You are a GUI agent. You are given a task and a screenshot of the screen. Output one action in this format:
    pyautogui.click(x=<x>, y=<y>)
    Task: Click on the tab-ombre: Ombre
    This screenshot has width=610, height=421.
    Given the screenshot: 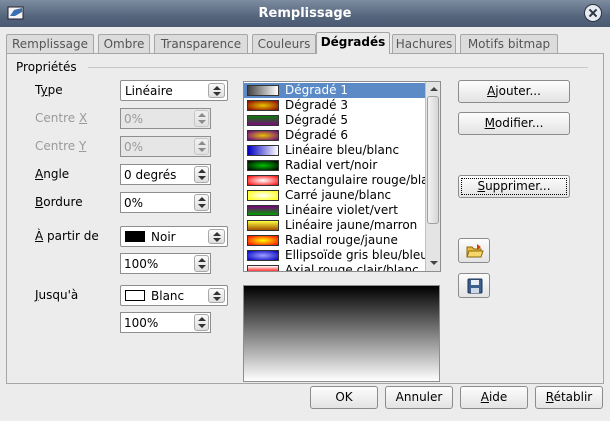 What is the action you would take?
    pyautogui.click(x=124, y=43)
    